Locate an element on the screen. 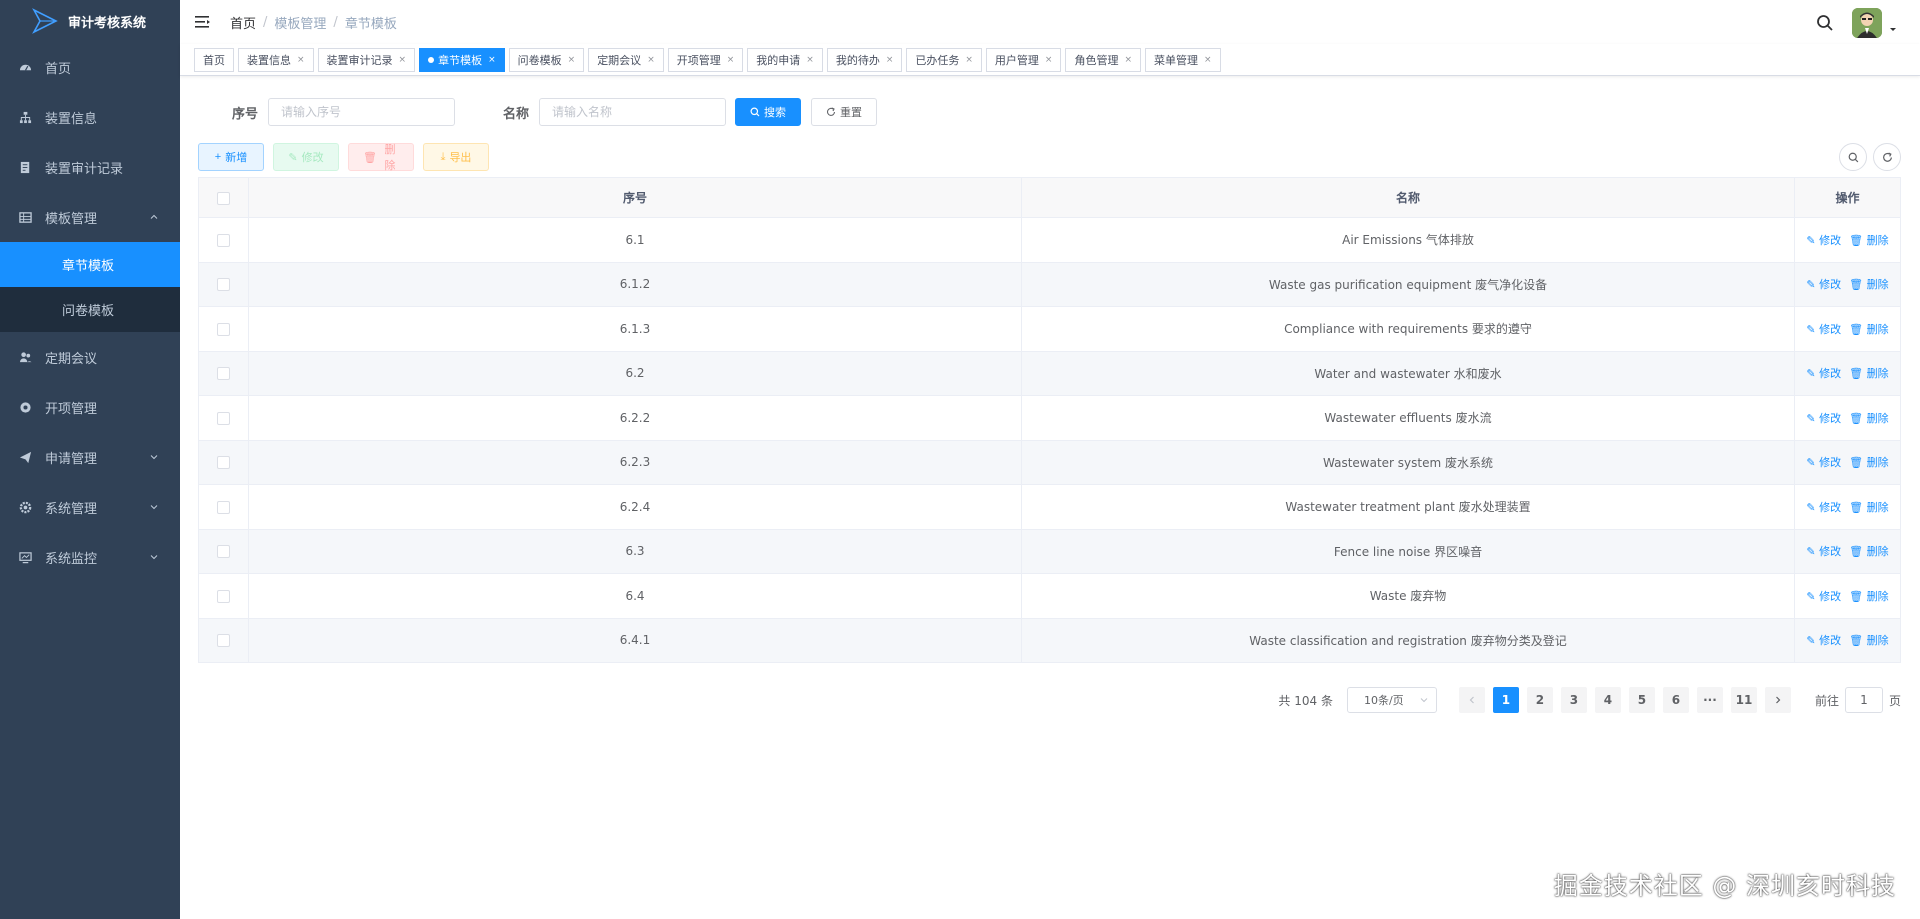  hamburger-icon is located at coordinates (203, 22).